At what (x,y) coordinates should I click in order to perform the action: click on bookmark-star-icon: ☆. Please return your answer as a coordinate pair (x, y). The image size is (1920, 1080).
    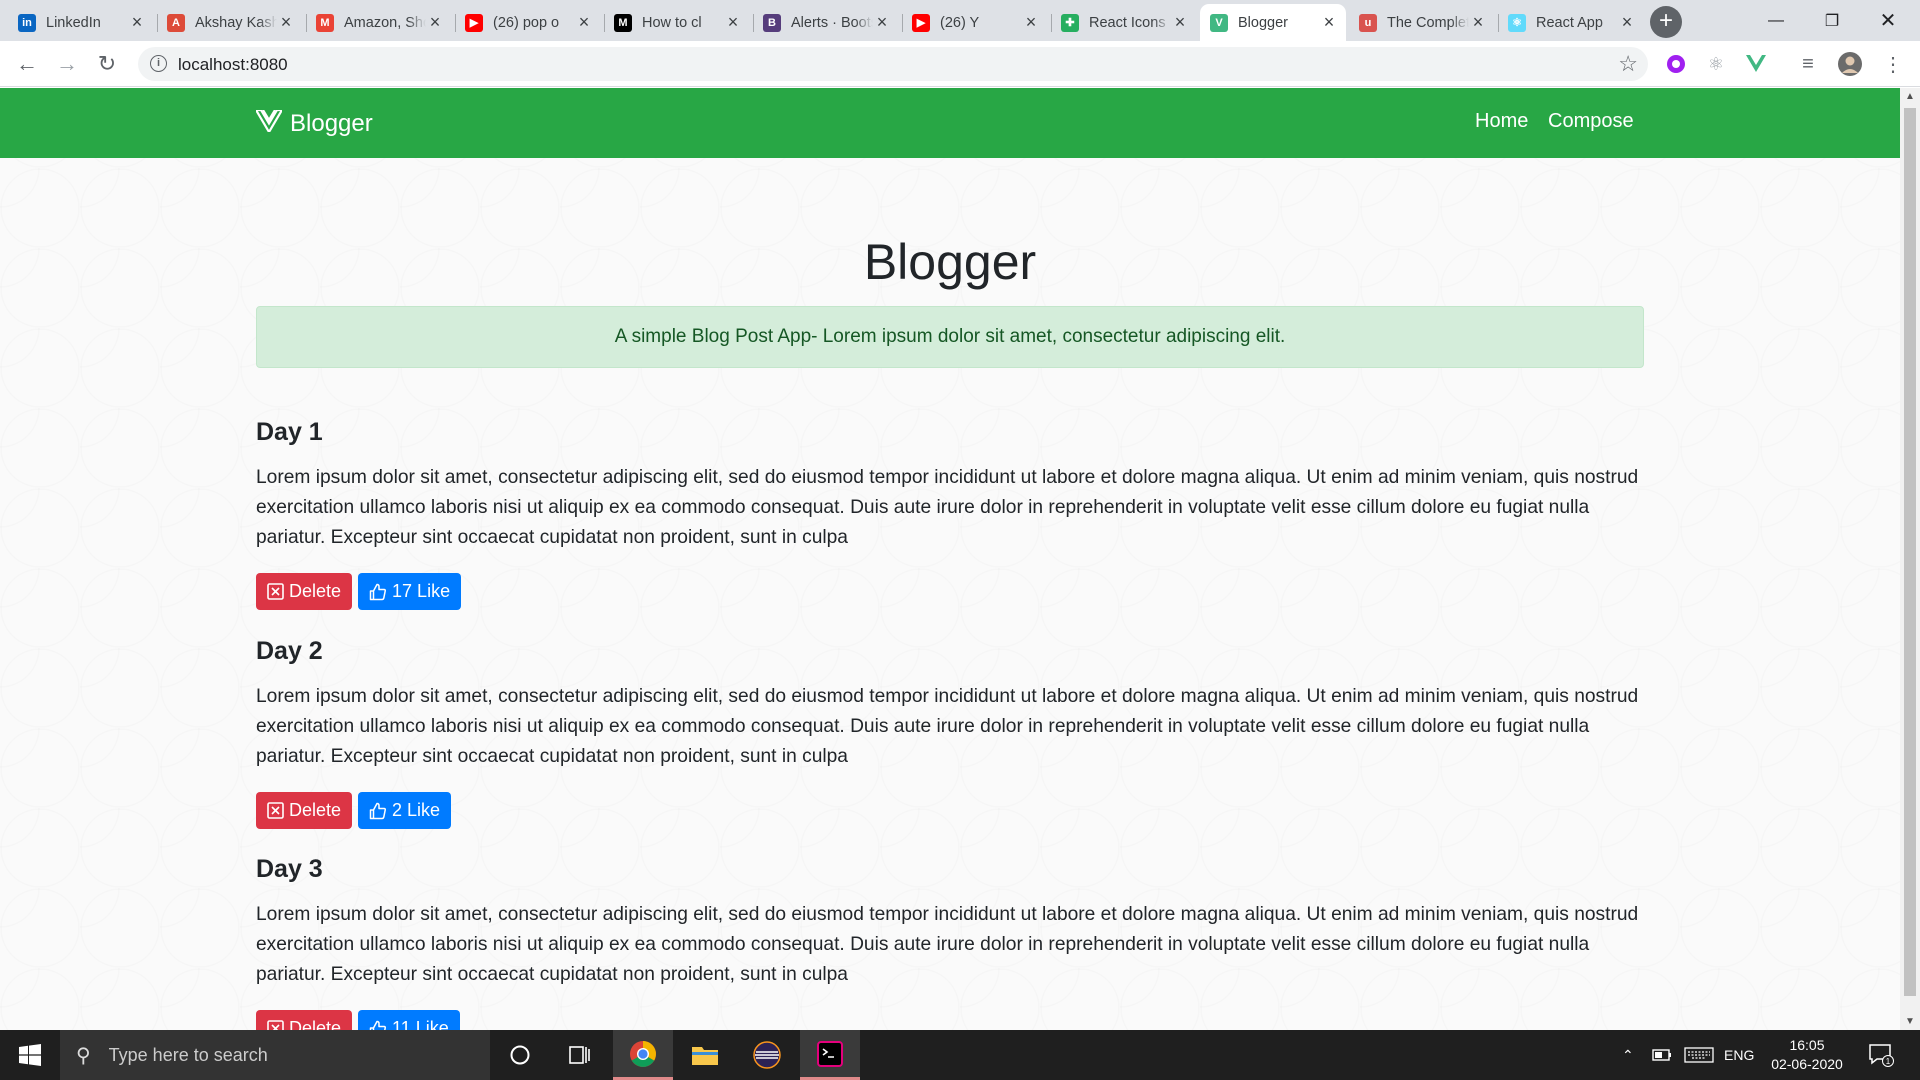
    Looking at the image, I should click on (1628, 64).